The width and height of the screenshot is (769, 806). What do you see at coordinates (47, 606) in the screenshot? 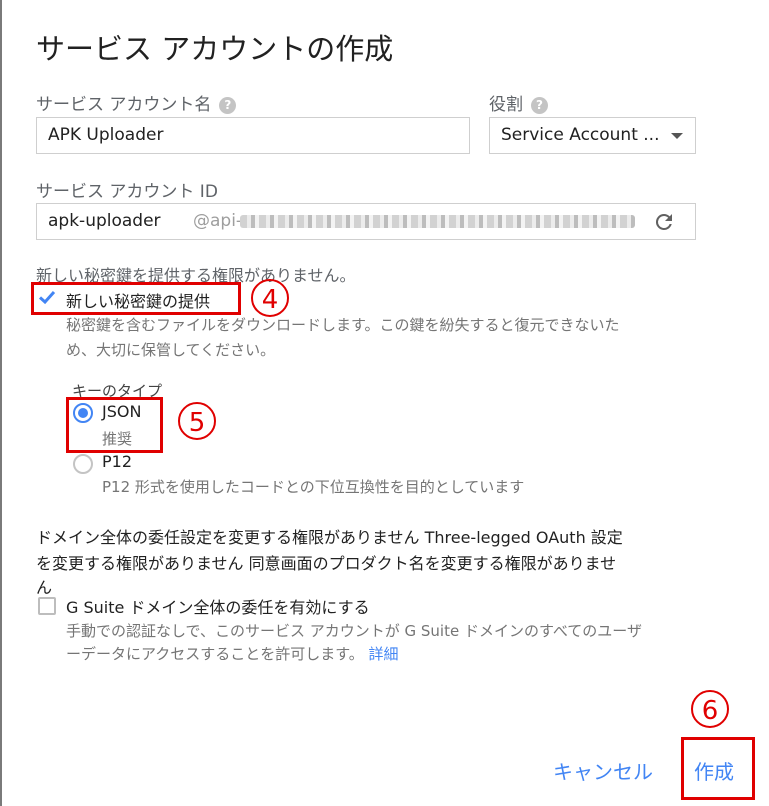
I see `delegation-checkbox` at bounding box center [47, 606].